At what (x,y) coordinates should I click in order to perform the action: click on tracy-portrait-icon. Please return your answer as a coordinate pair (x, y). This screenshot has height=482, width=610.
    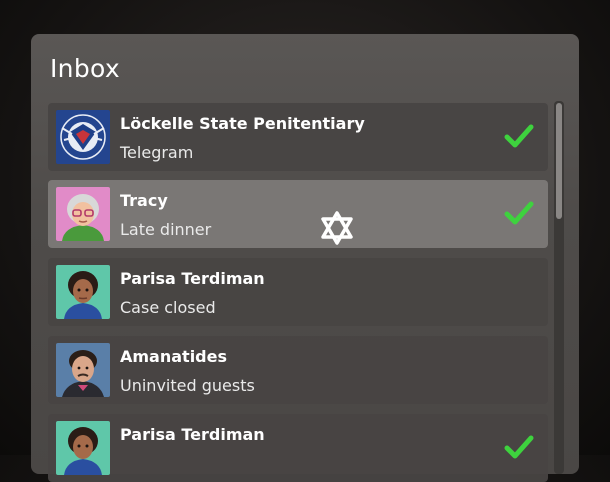
    Looking at the image, I should click on (83, 214).